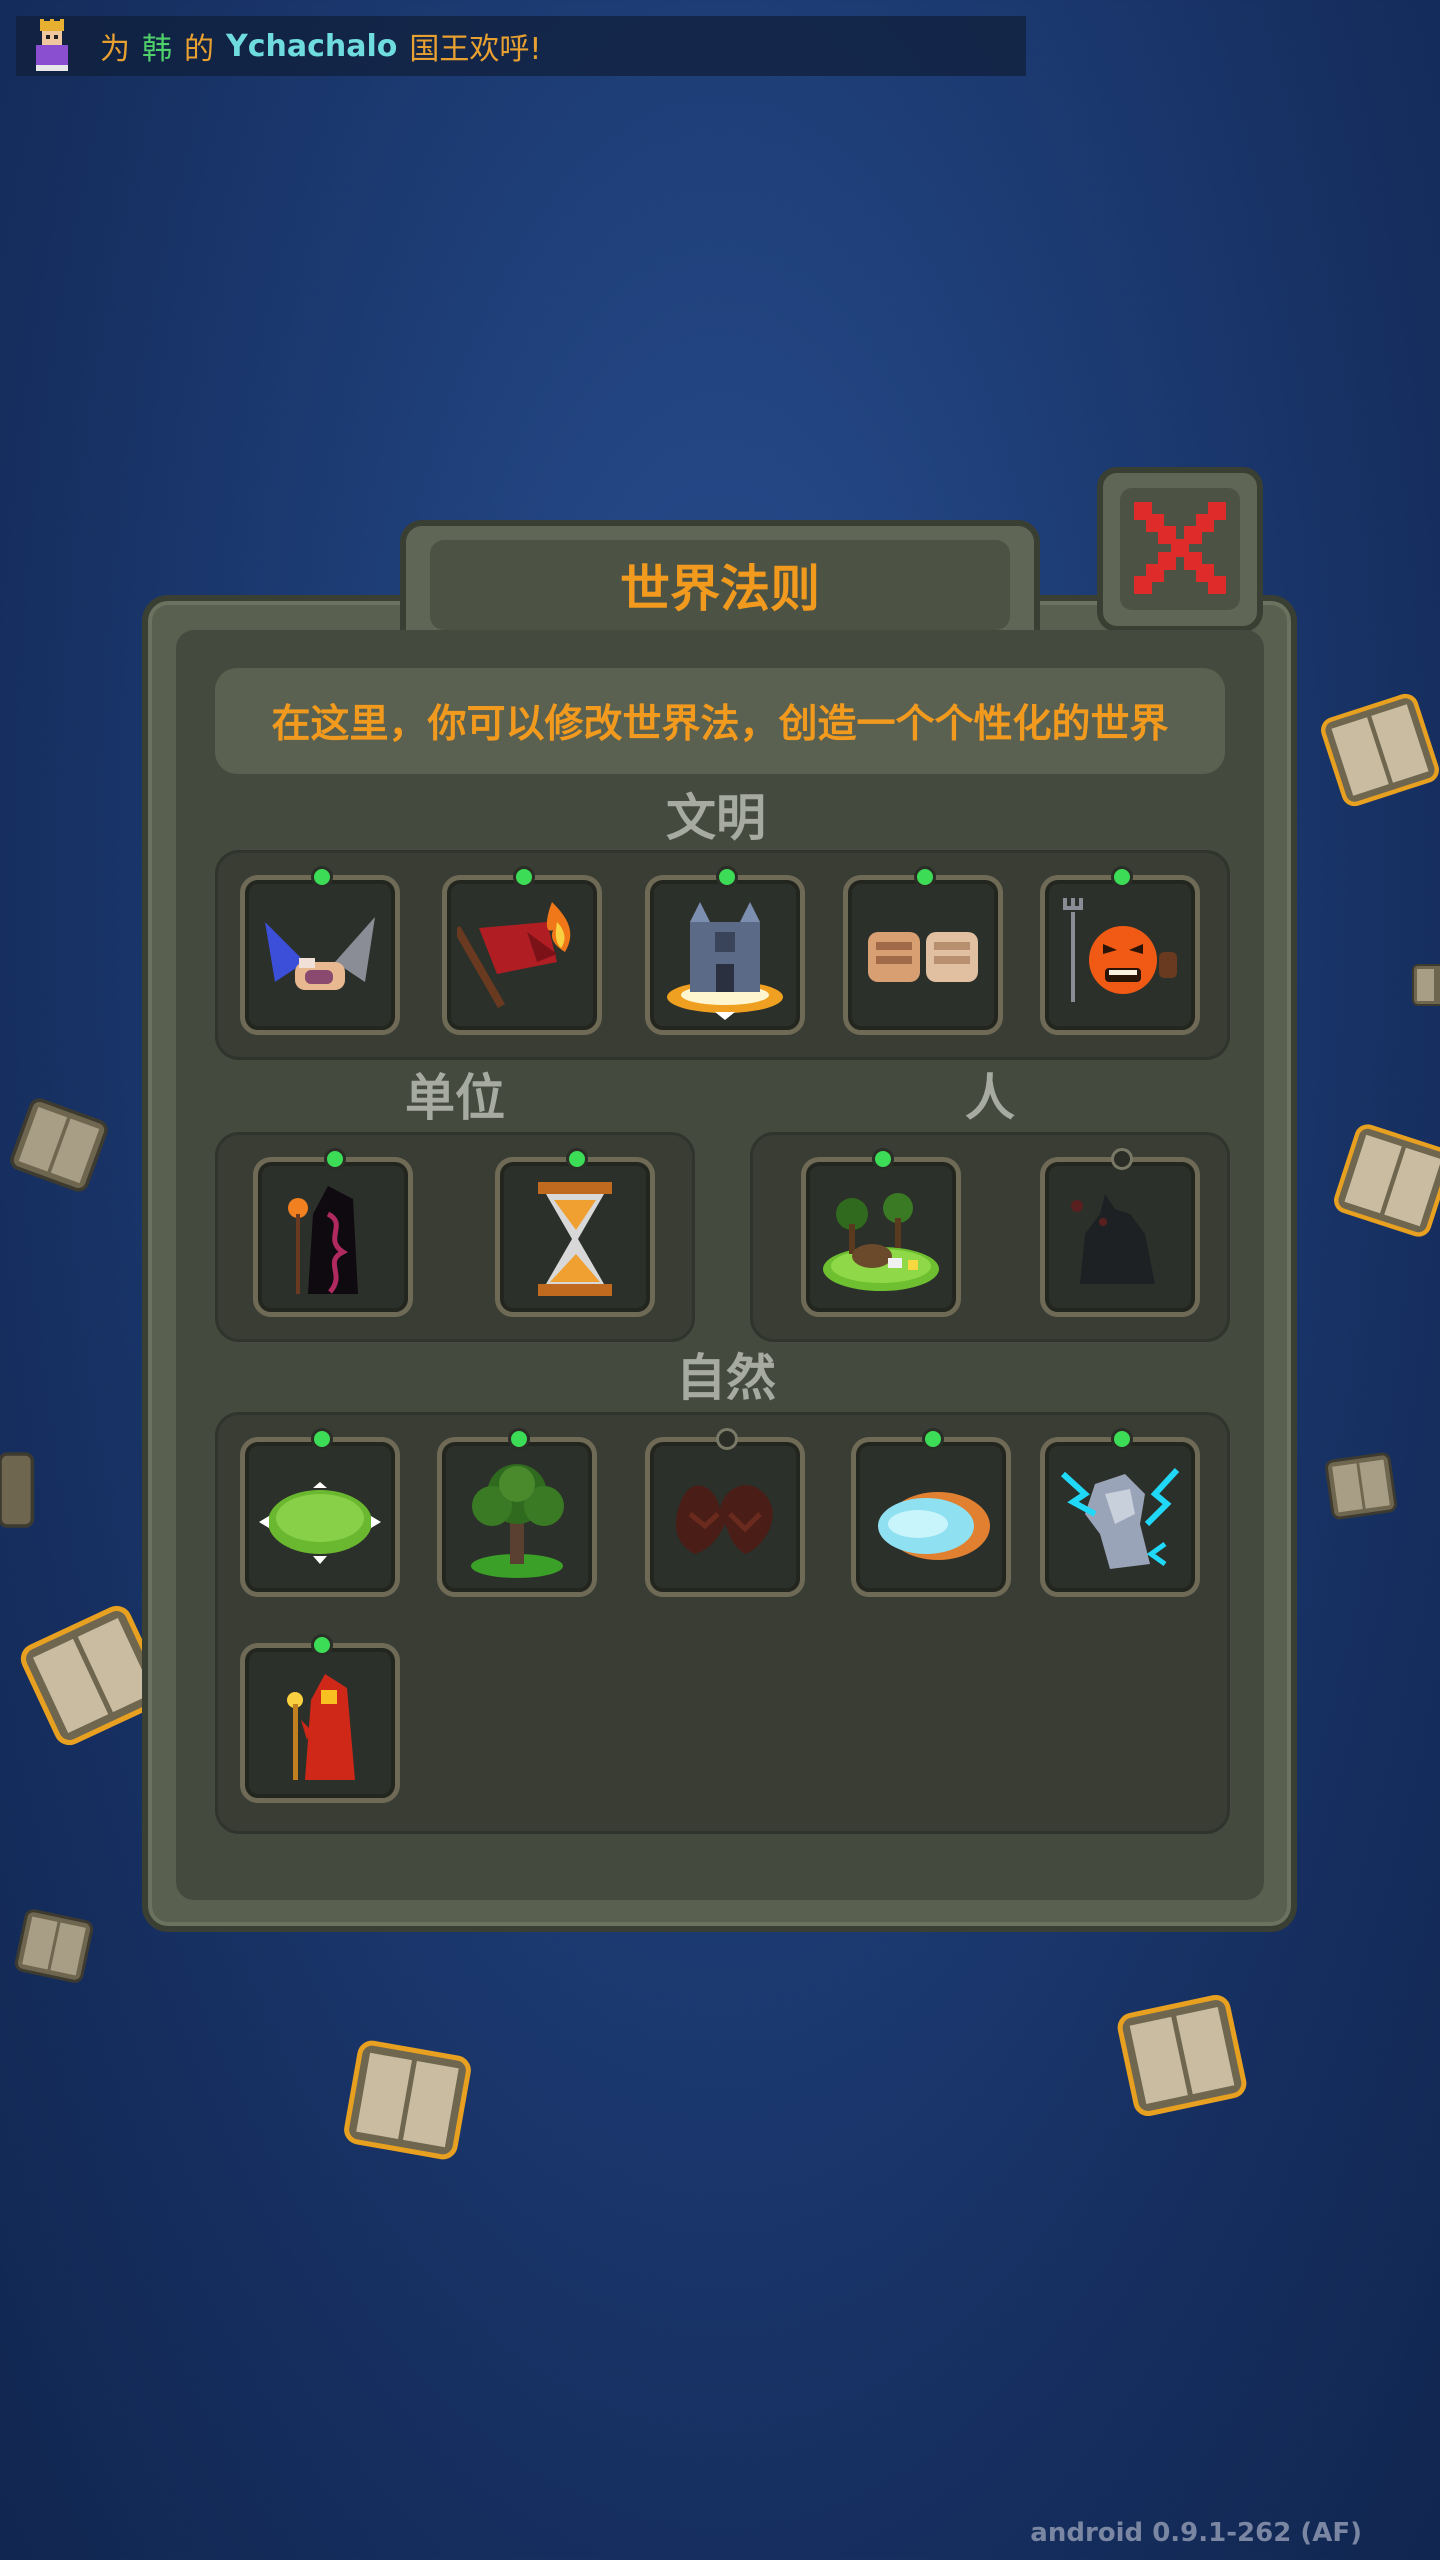 This screenshot has height=2560, width=1440. I want to click on notification-bar: 为 韩 的 Ychachalo 国王欢呼!, so click(521, 46).